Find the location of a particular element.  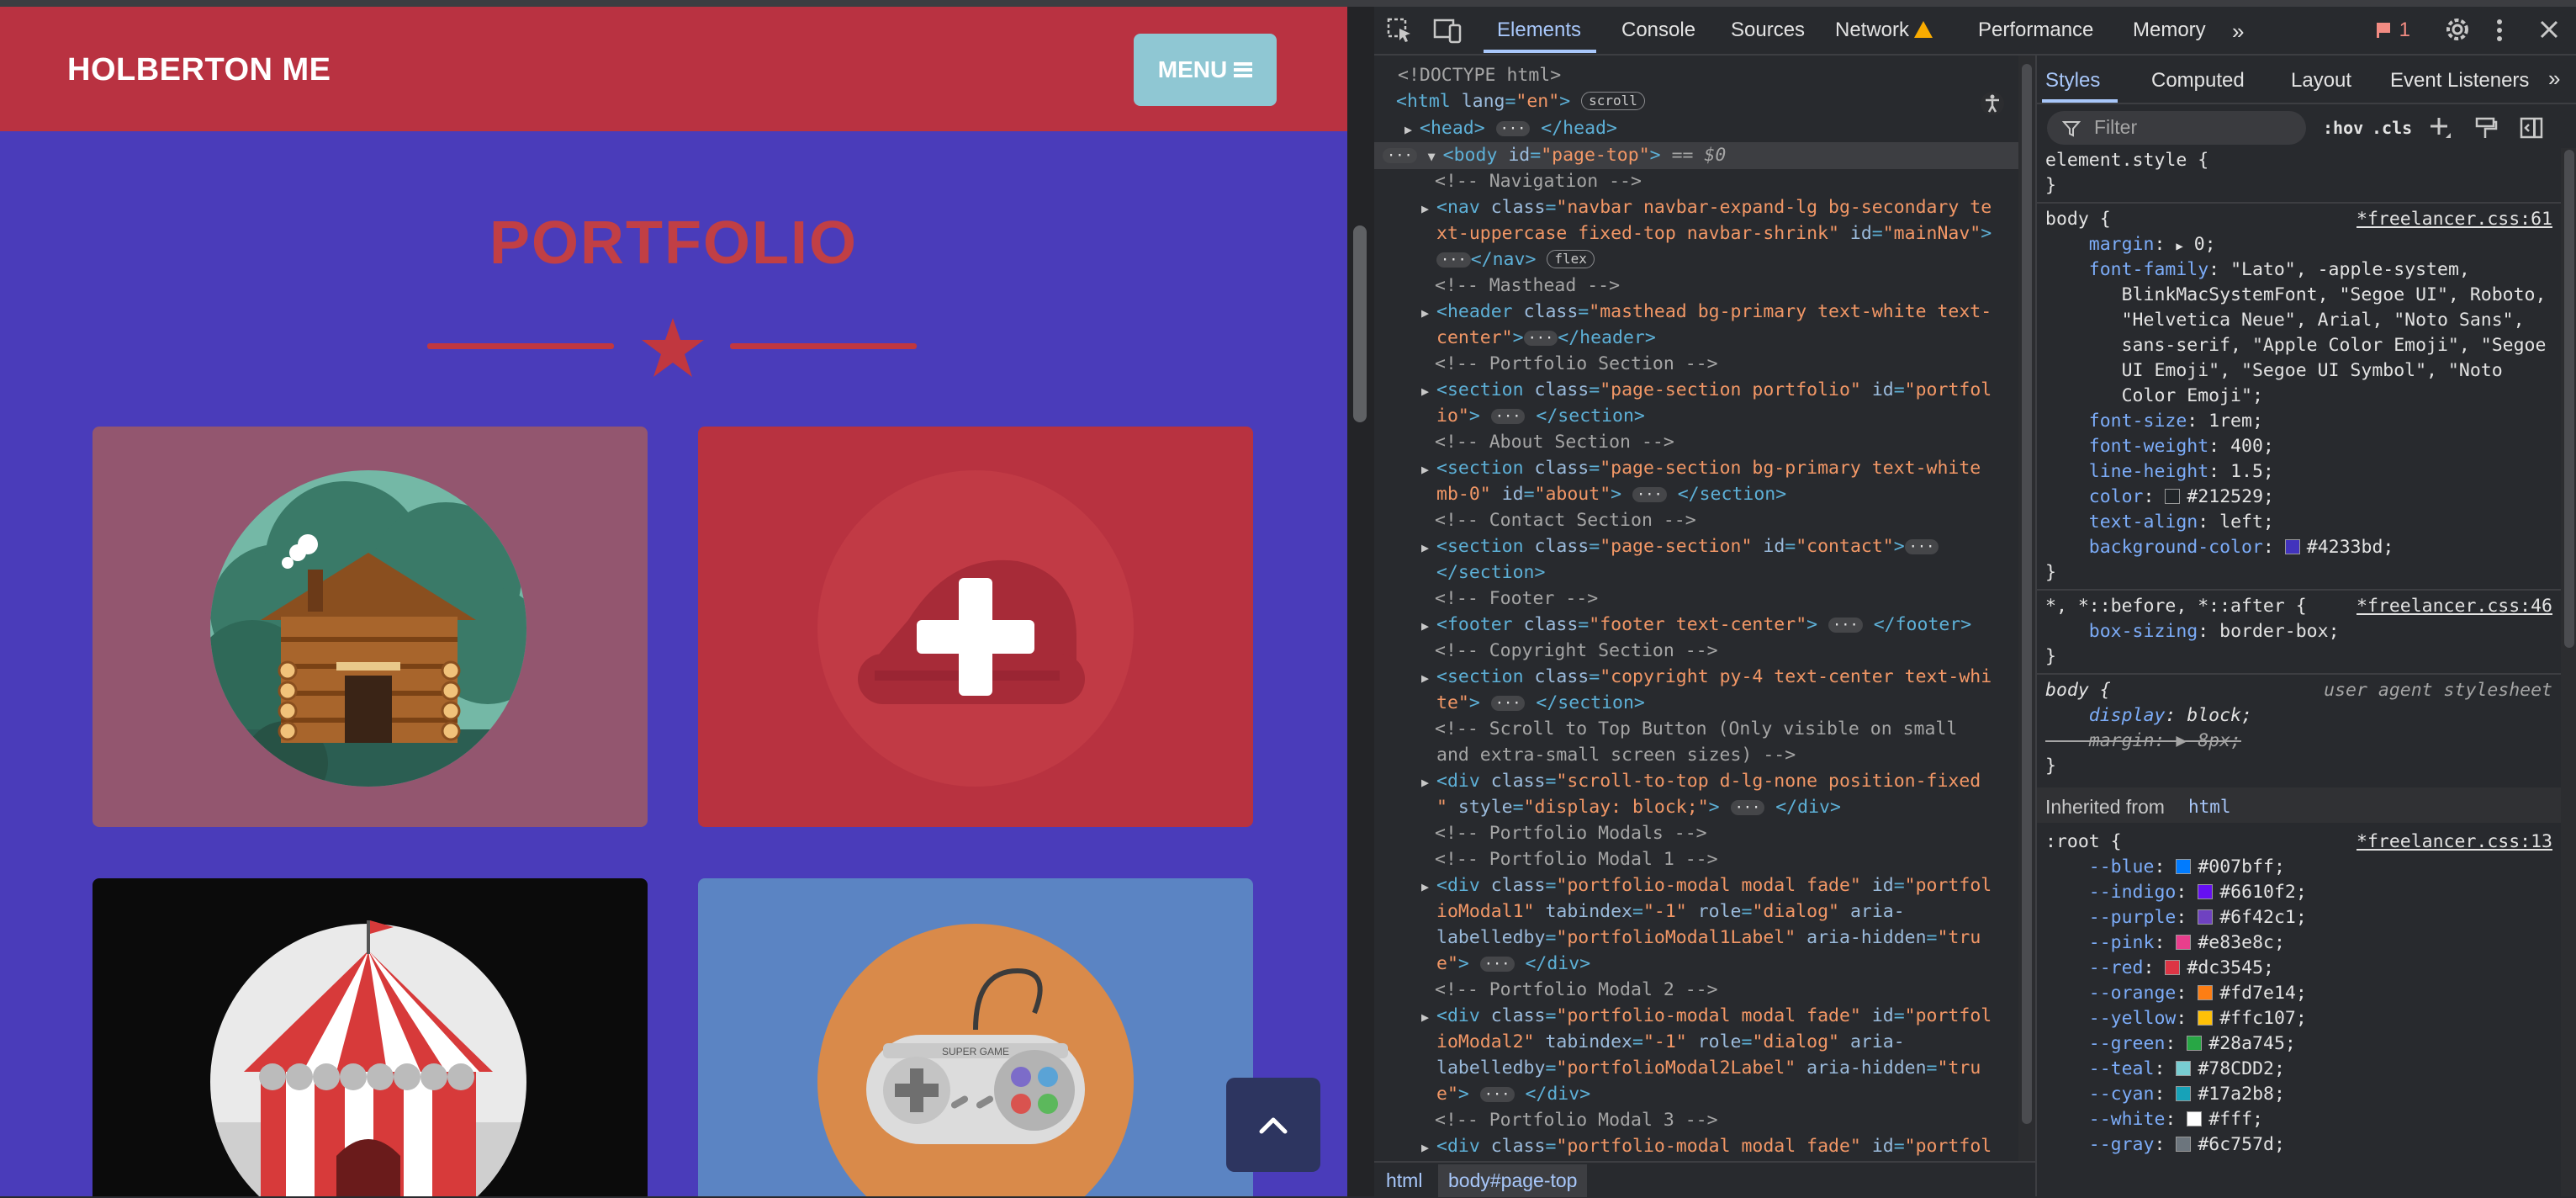

add-rule-icon is located at coordinates (2440, 128).